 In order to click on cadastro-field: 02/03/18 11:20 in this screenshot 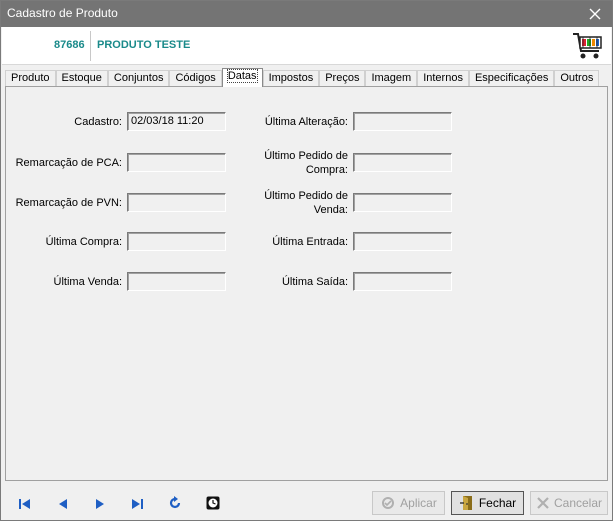, I will do `click(176, 121)`.